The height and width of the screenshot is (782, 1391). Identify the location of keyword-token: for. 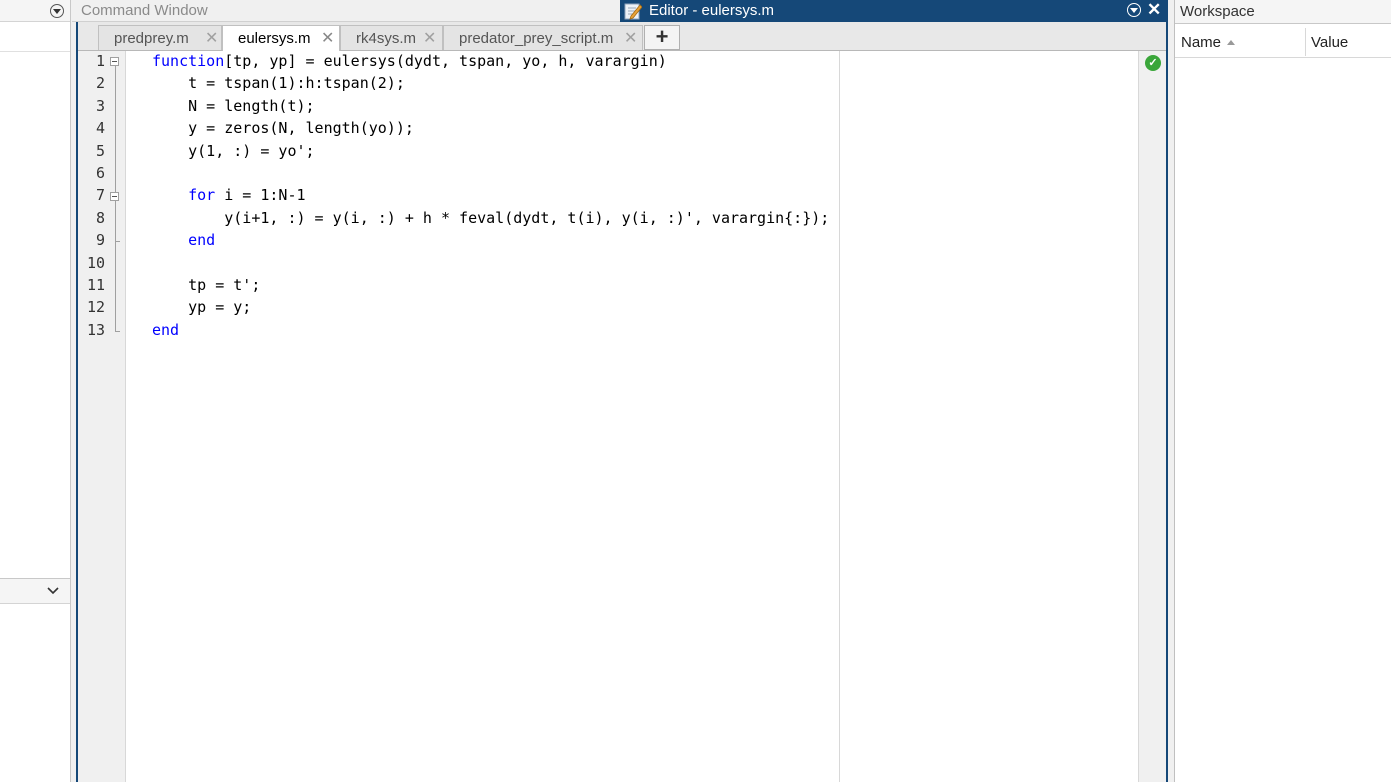
(202, 195).